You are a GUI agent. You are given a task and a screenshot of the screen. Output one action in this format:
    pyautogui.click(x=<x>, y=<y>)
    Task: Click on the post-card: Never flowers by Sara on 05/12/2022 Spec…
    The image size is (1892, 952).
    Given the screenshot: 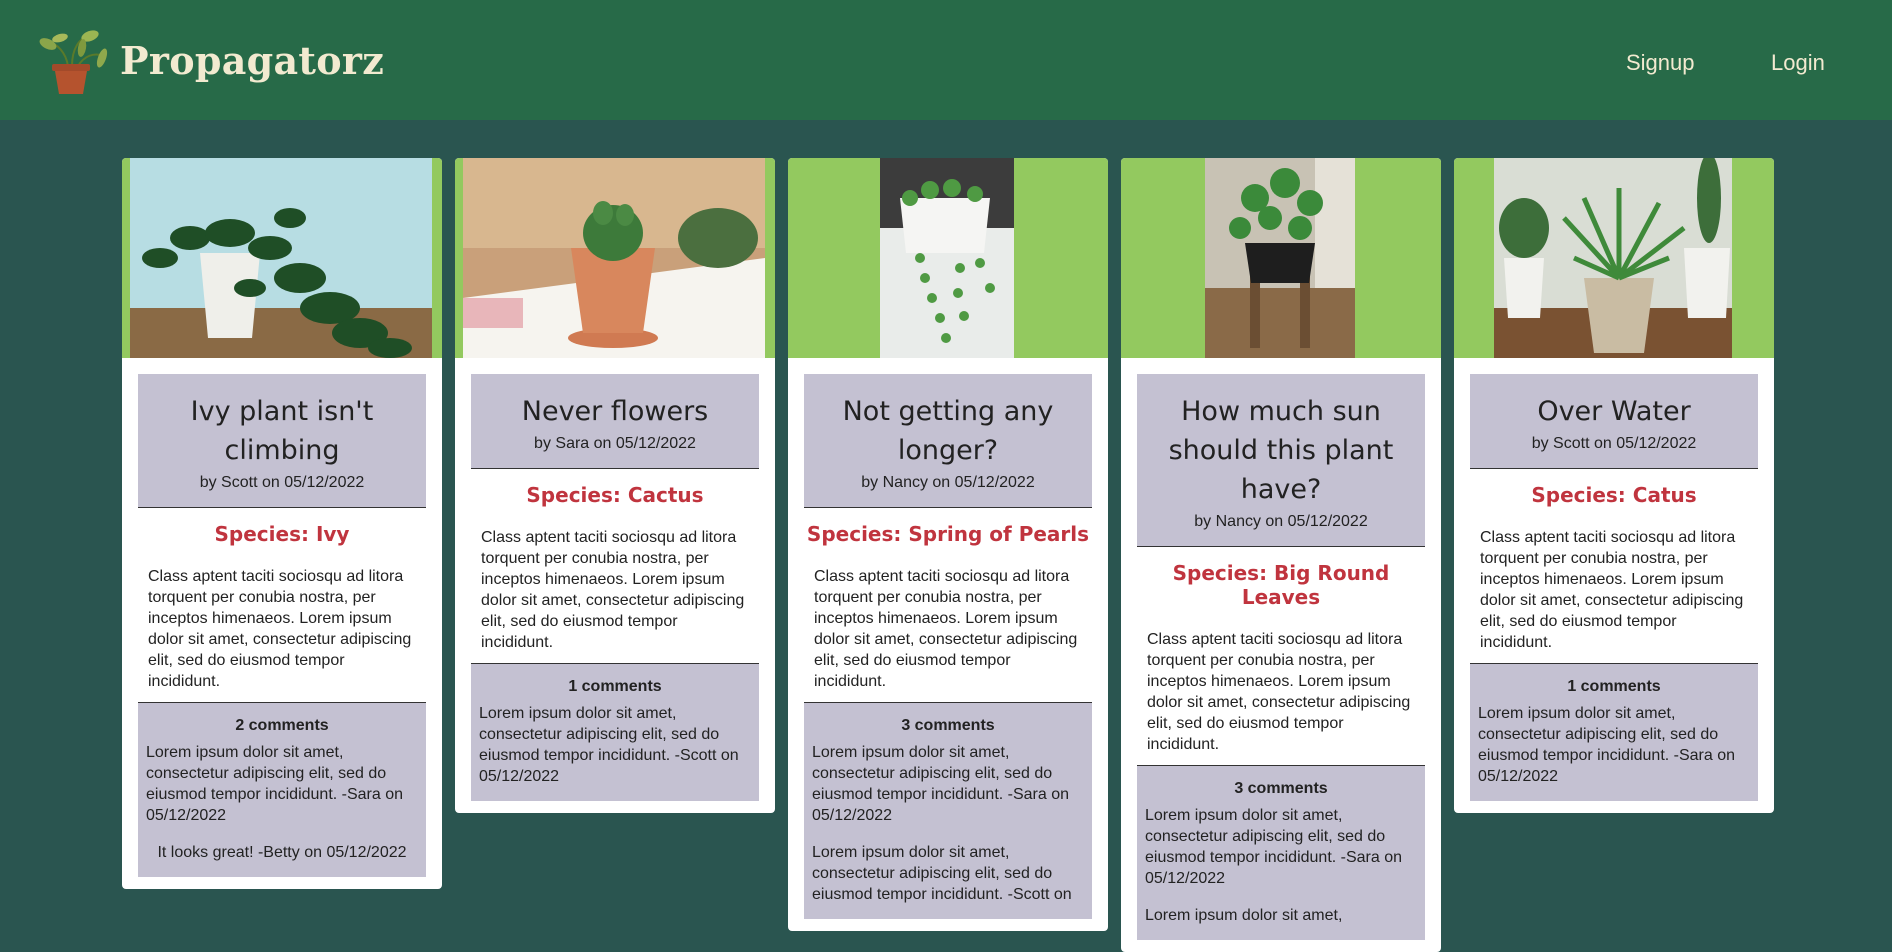 What is the action you would take?
    pyautogui.click(x=615, y=485)
    